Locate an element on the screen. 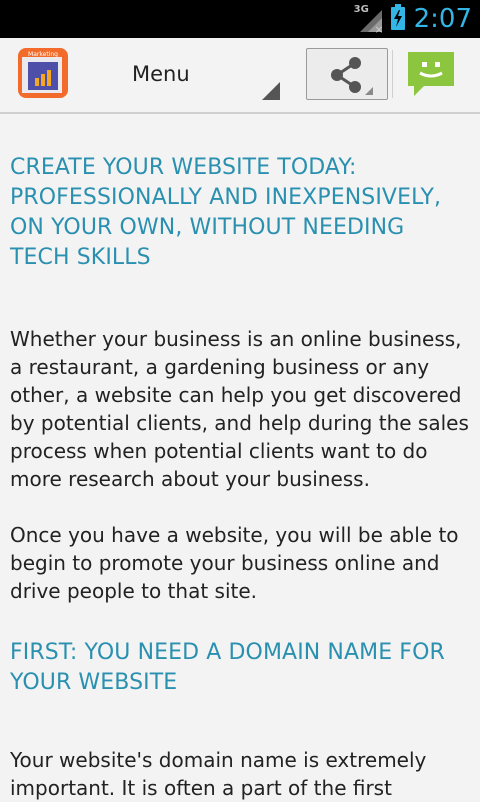 This screenshot has width=480, height=802. svg-text: Marketing is located at coordinates (43, 54).